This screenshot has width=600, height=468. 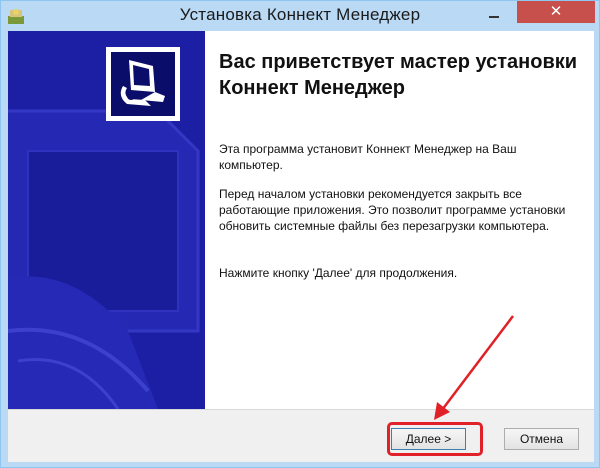 I want to click on next-button-highlight, so click(x=435, y=439).